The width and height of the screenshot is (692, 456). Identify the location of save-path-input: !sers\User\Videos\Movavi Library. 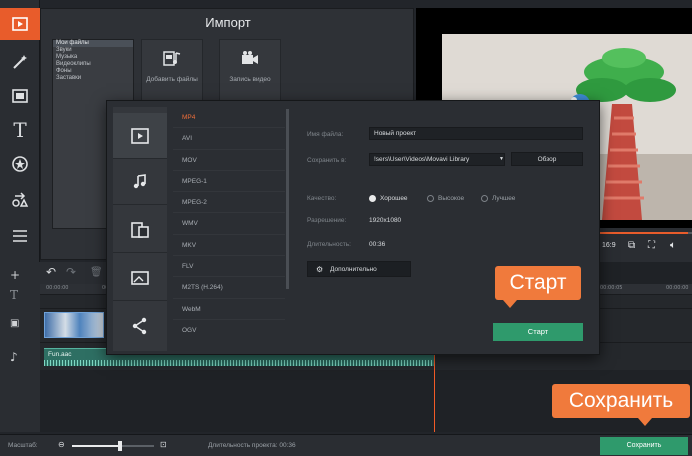
(437, 159).